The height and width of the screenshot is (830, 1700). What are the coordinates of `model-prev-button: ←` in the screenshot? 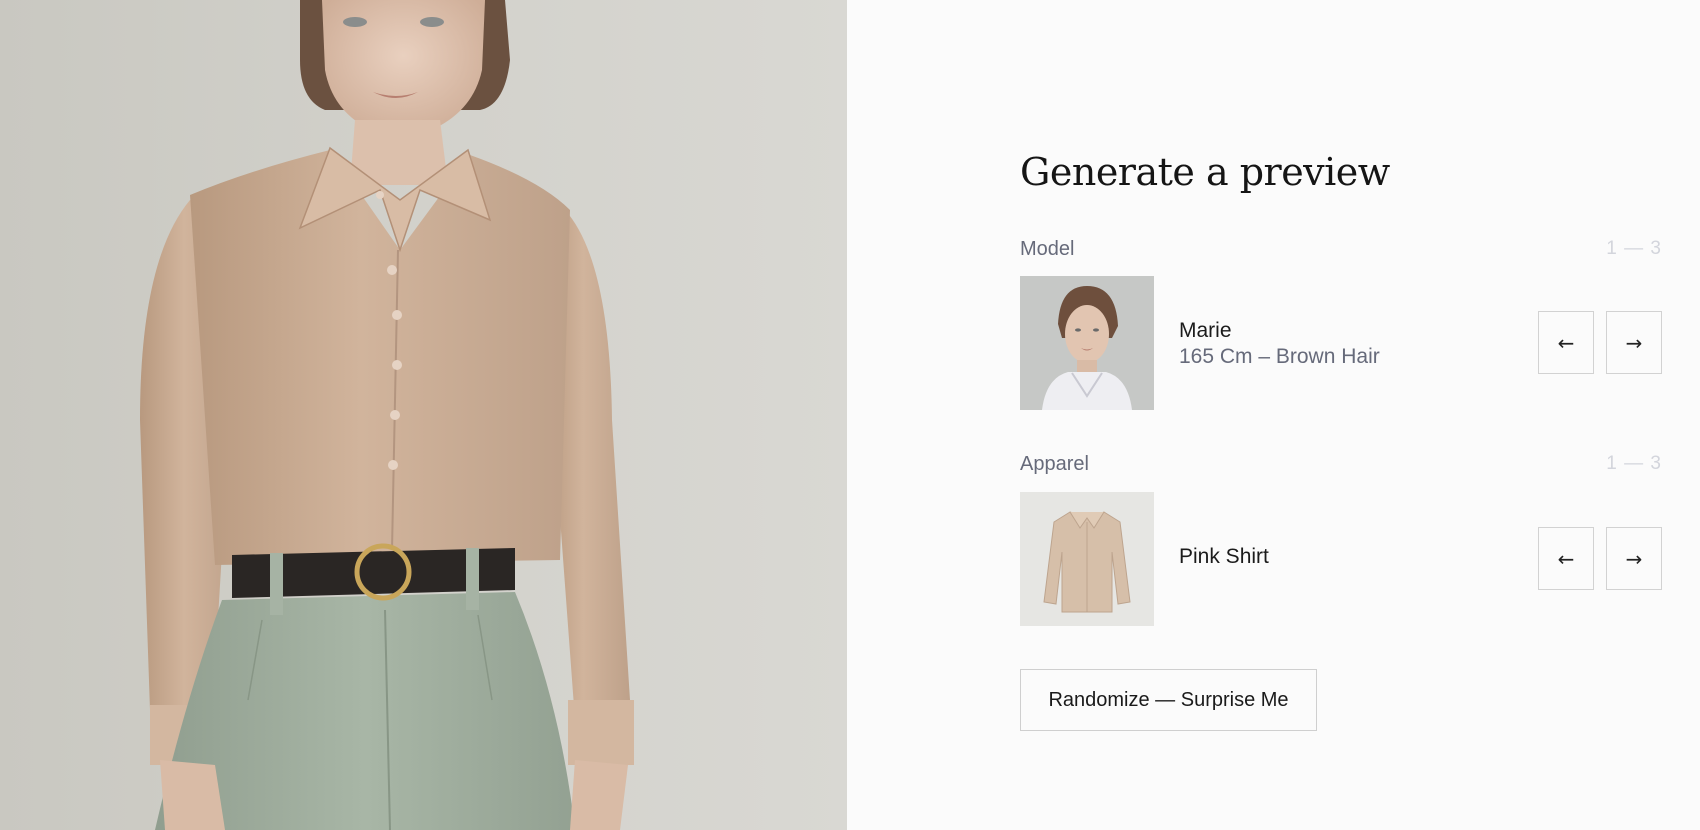 It's located at (1566, 342).